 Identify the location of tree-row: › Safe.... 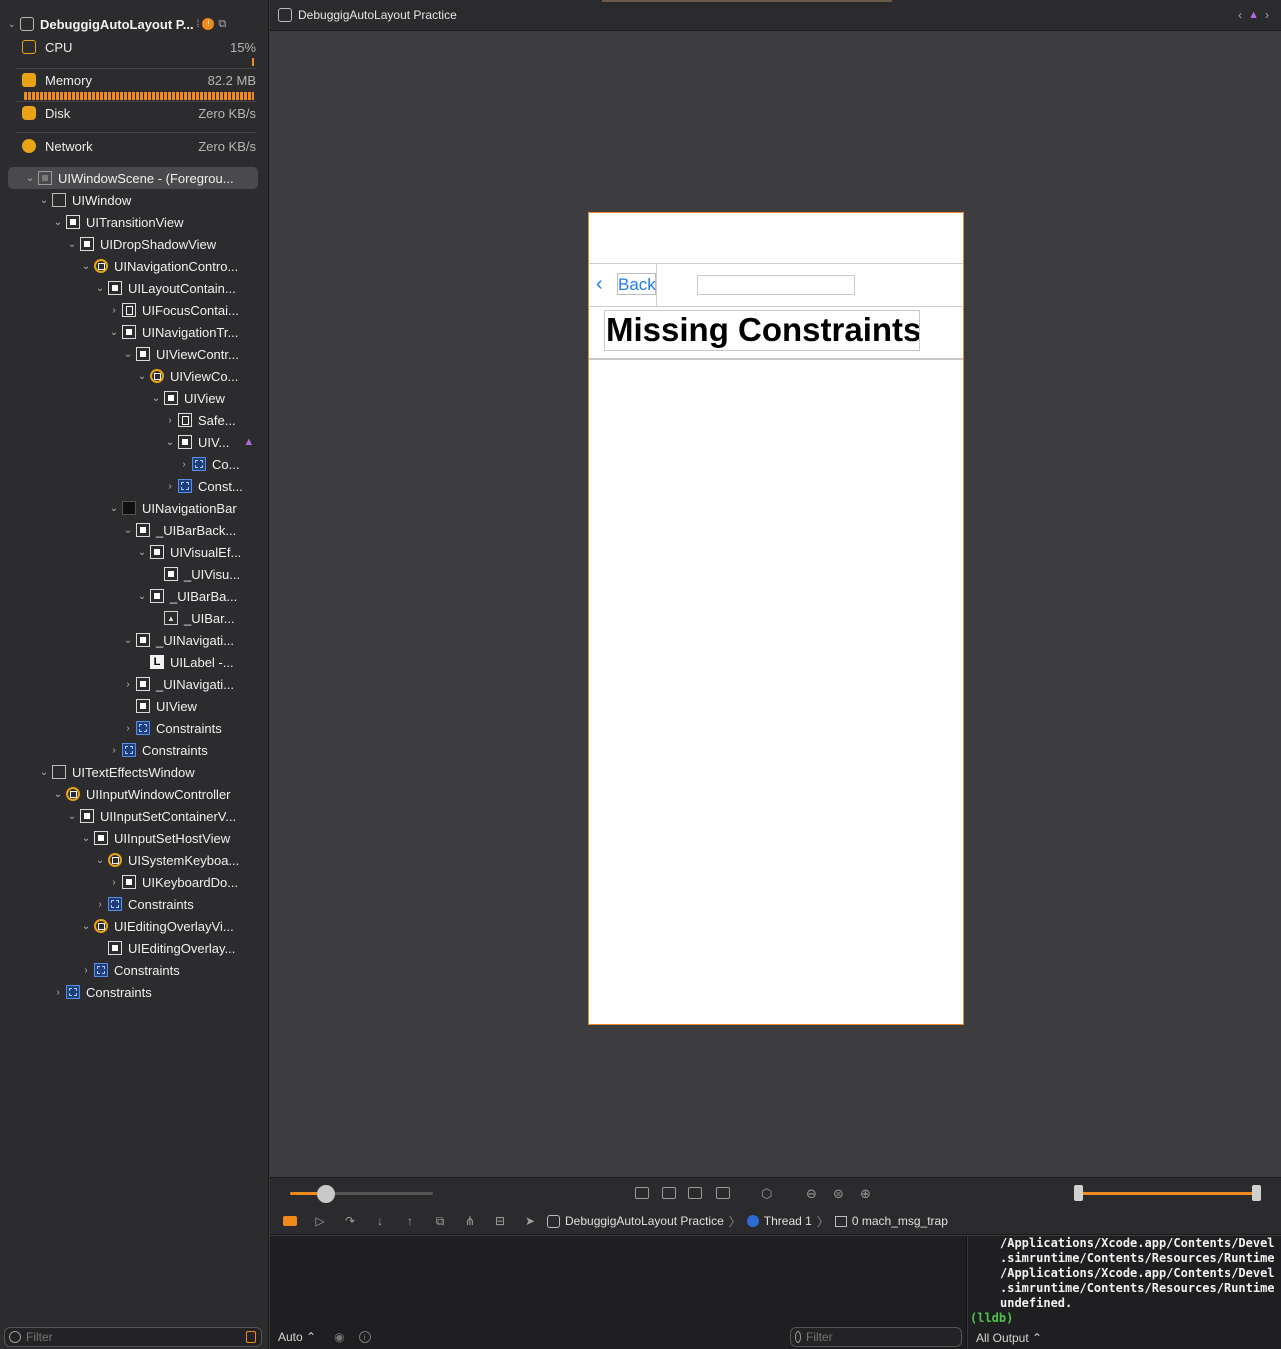
(134, 420).